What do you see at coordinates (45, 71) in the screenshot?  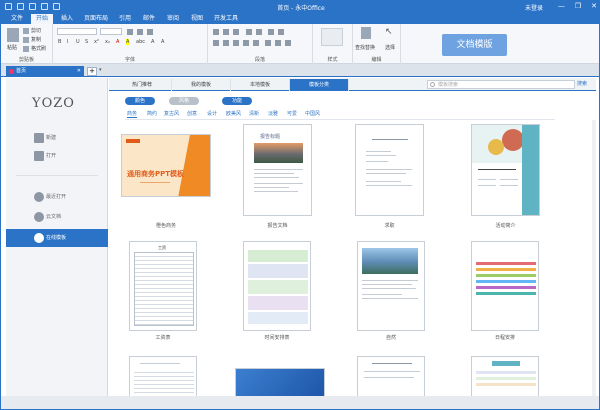 I see `tab-home: 首页 ✕` at bounding box center [45, 71].